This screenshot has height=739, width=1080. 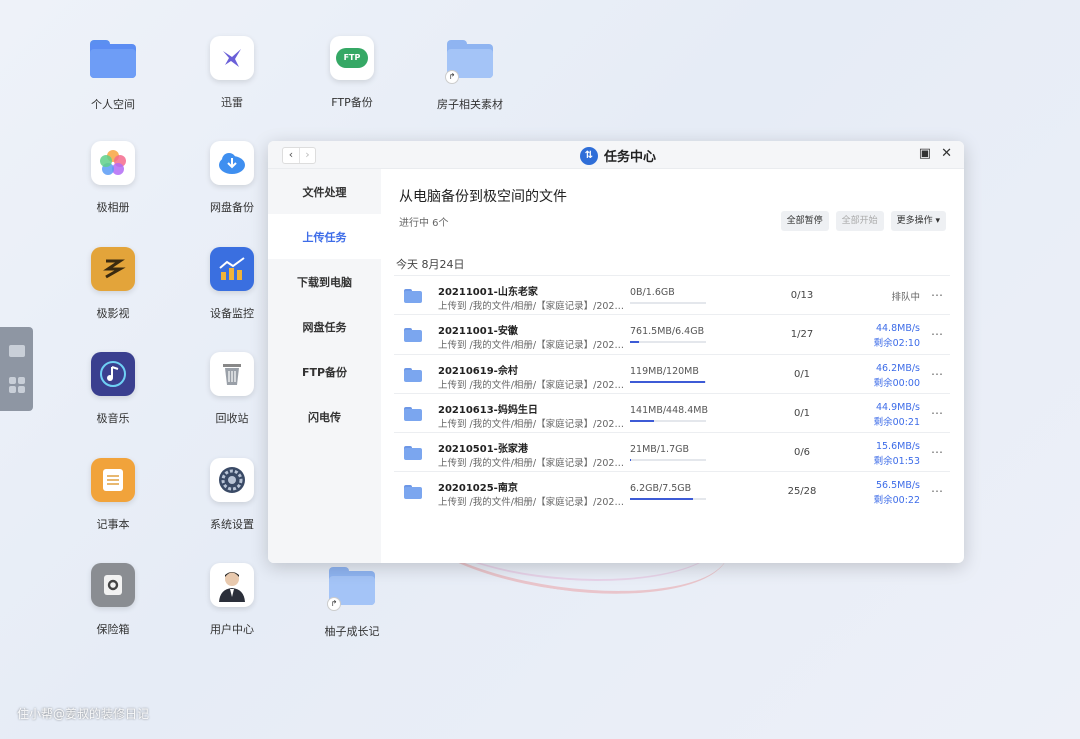 What do you see at coordinates (232, 58) in the screenshot?
I see `thunder-bird-icon` at bounding box center [232, 58].